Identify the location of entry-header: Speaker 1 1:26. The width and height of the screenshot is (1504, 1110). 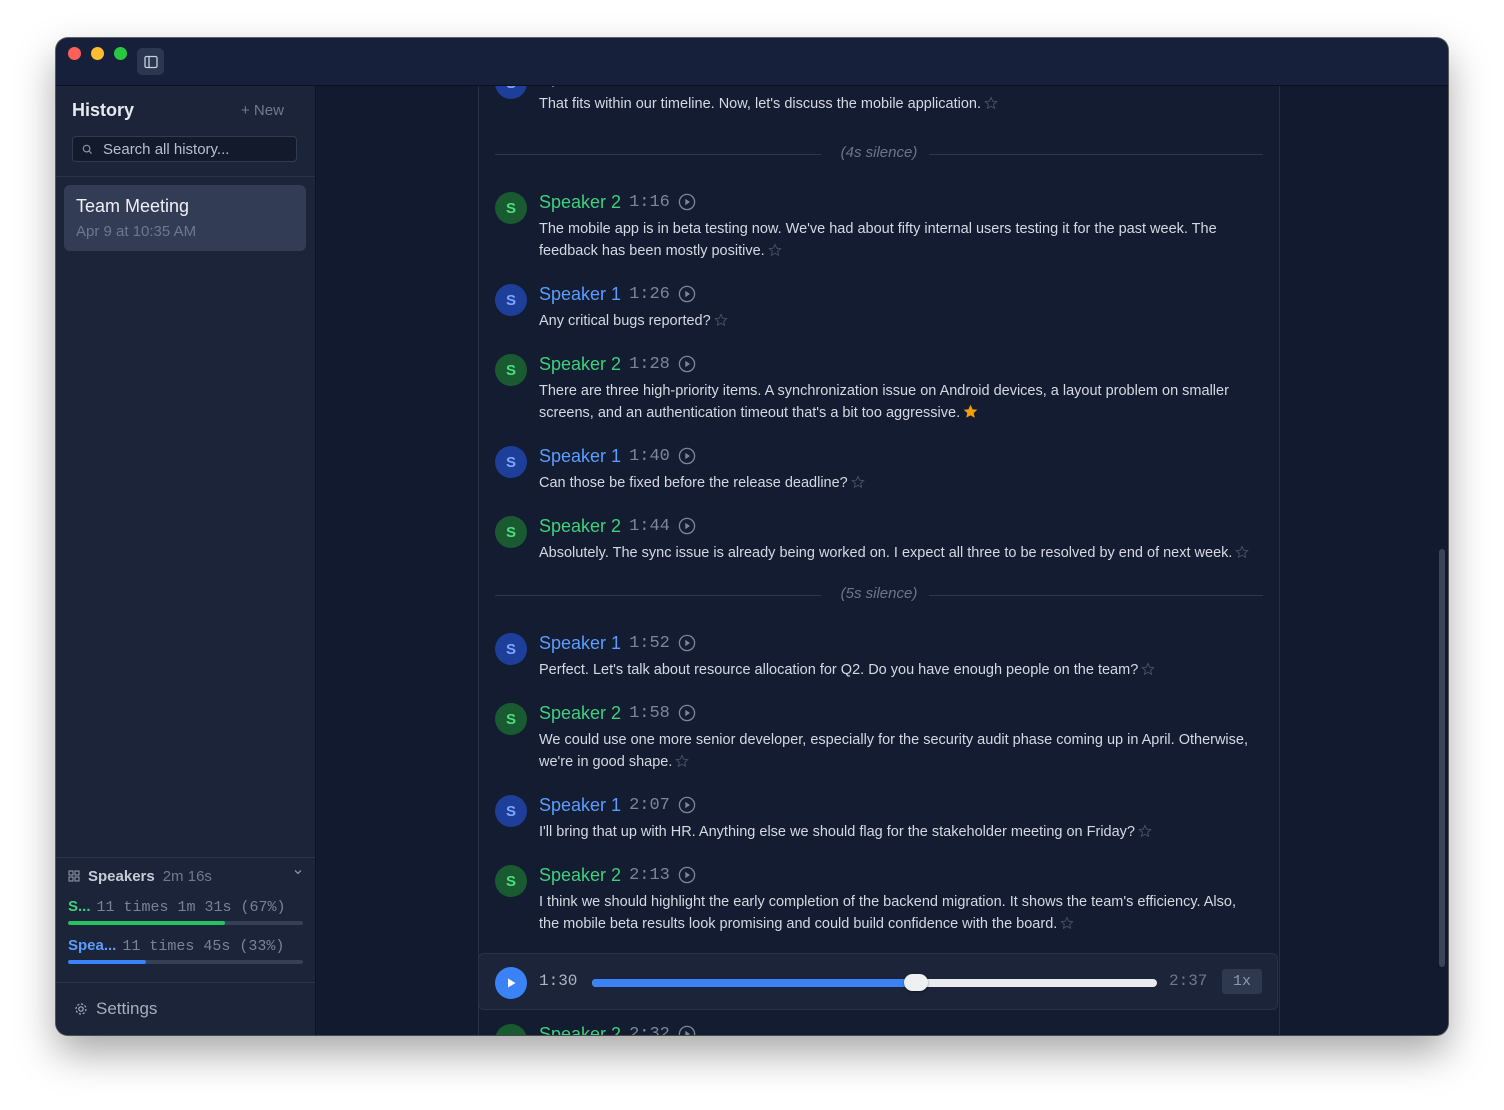
(617, 294).